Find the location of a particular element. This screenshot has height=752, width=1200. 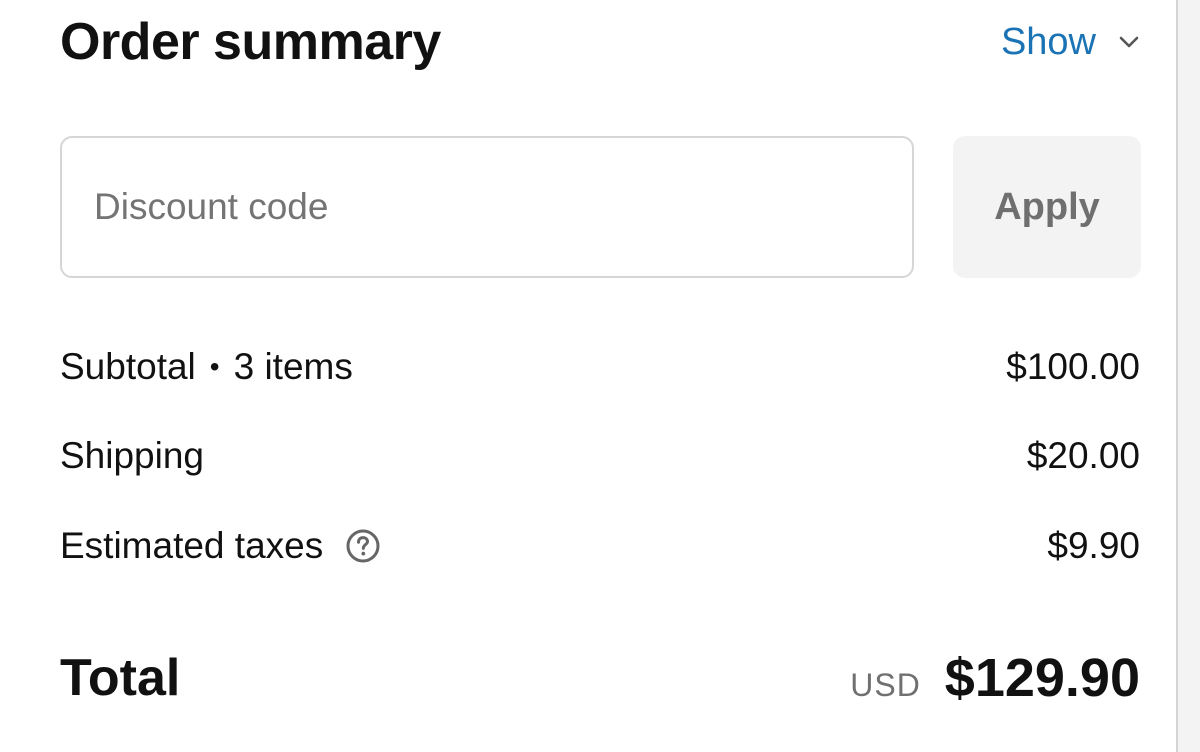

total-amount: $129.90 is located at coordinates (1042, 678).